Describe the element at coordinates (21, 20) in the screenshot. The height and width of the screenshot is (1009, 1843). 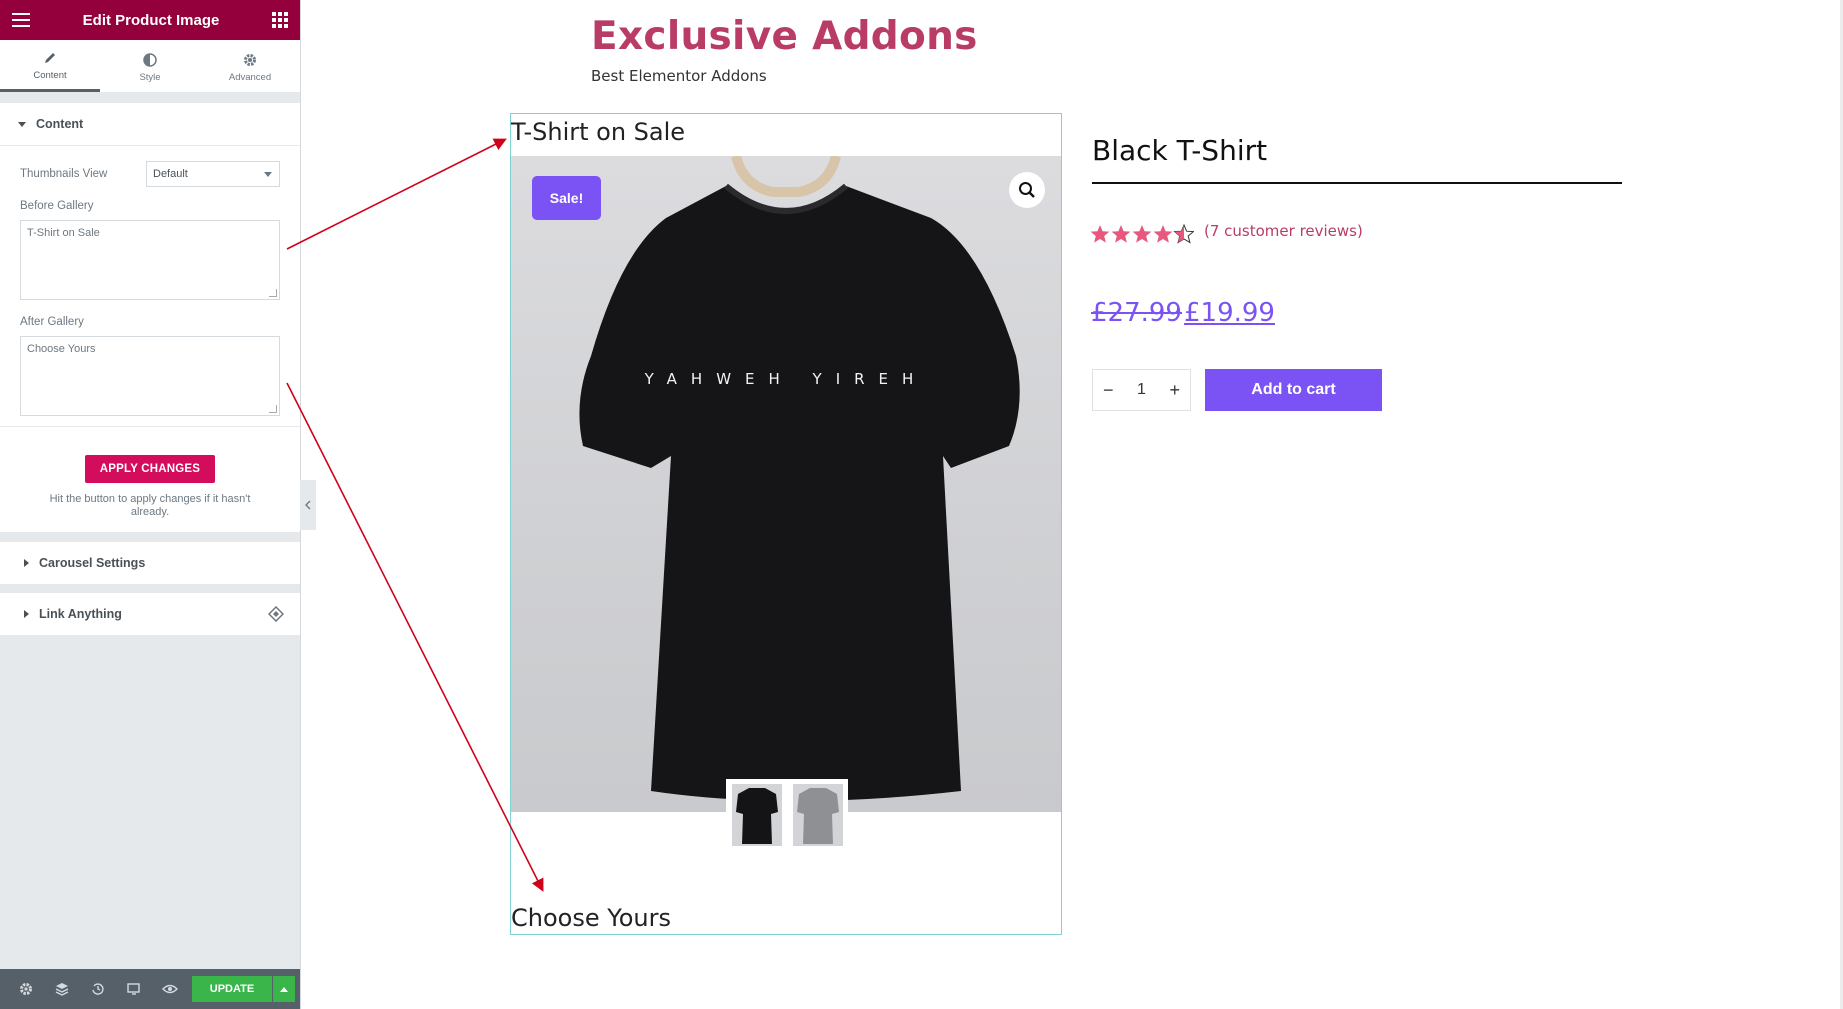
I see `menu-icon` at that location.